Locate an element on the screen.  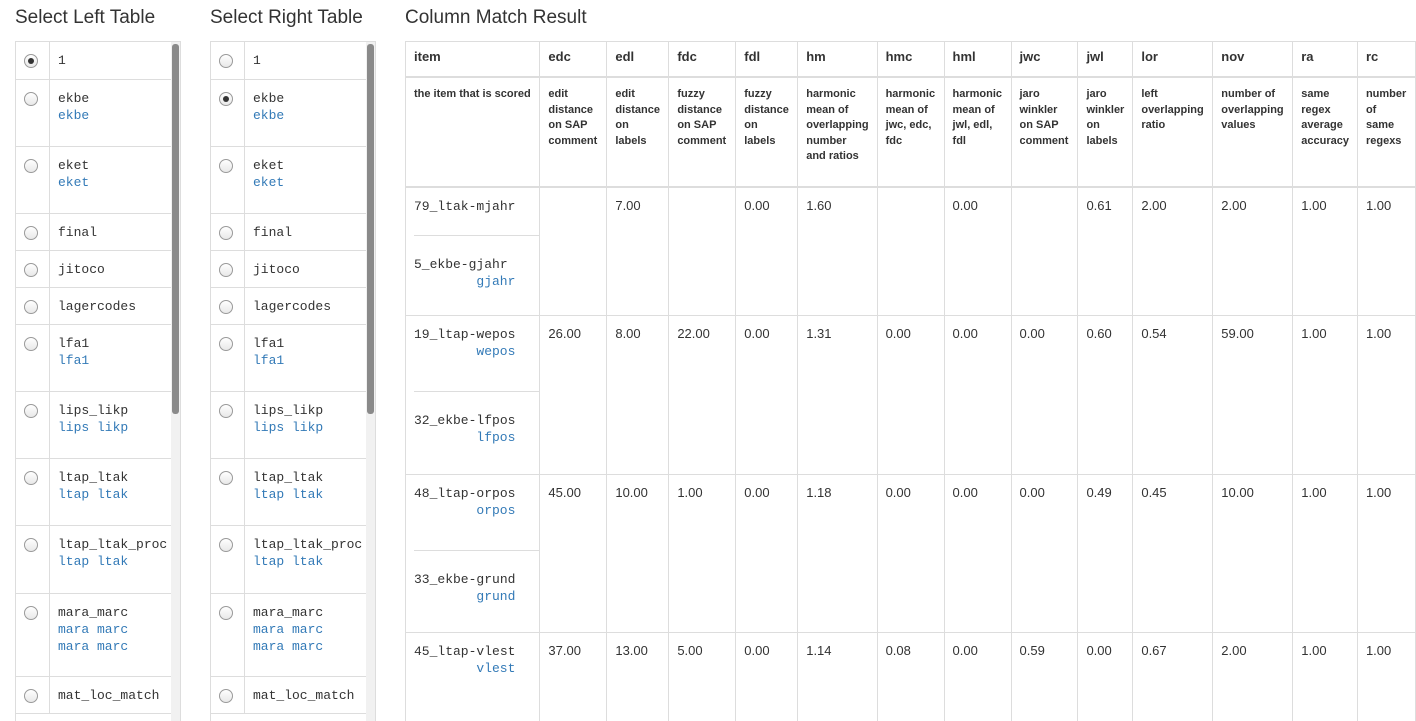
column-header-item: item is located at coordinates (473, 59).